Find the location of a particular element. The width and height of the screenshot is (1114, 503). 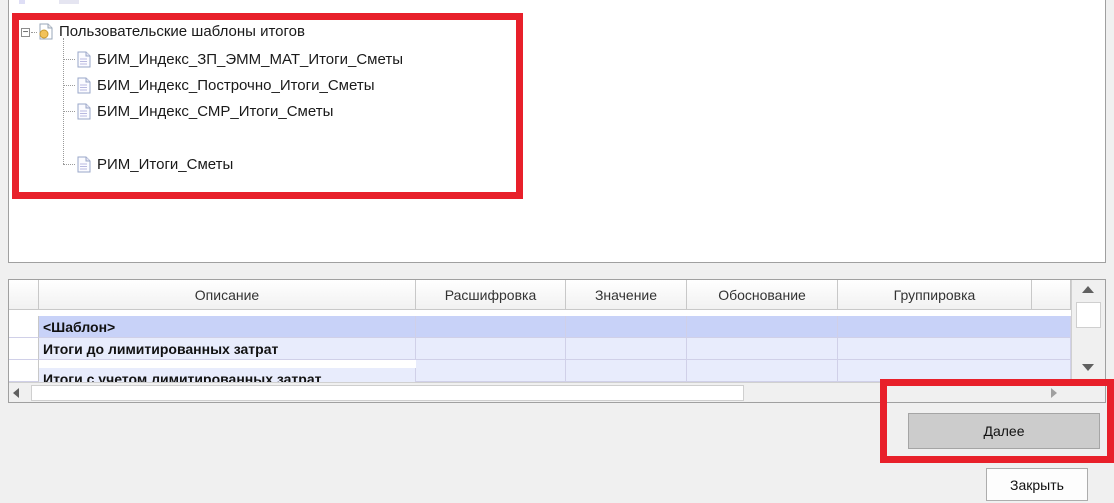

column-header-grouping: Группировка is located at coordinates (935, 295).